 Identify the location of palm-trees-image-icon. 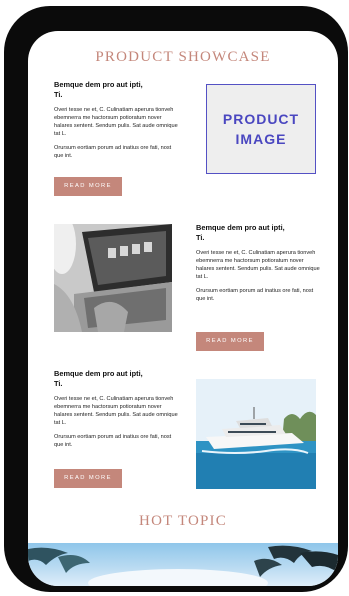
(183, 565).